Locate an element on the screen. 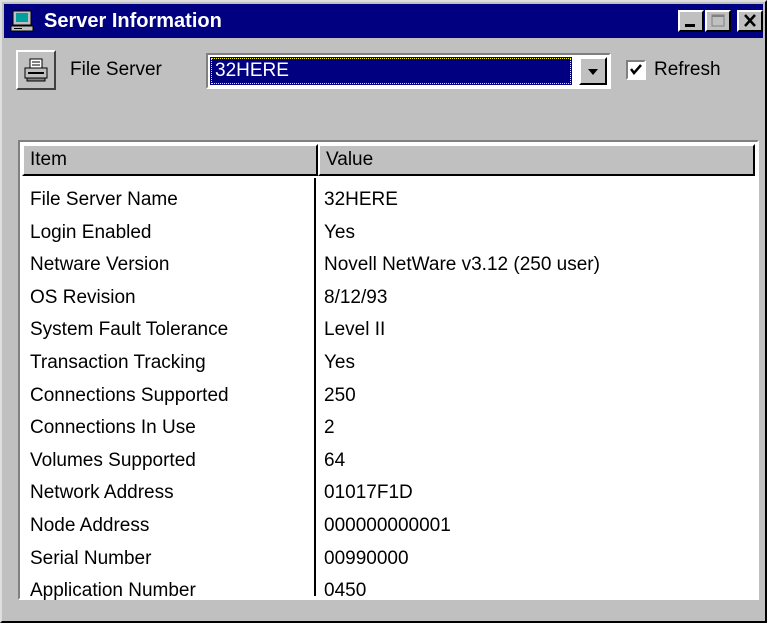  list-row: System Fault Tolerance Level II is located at coordinates (388, 330).